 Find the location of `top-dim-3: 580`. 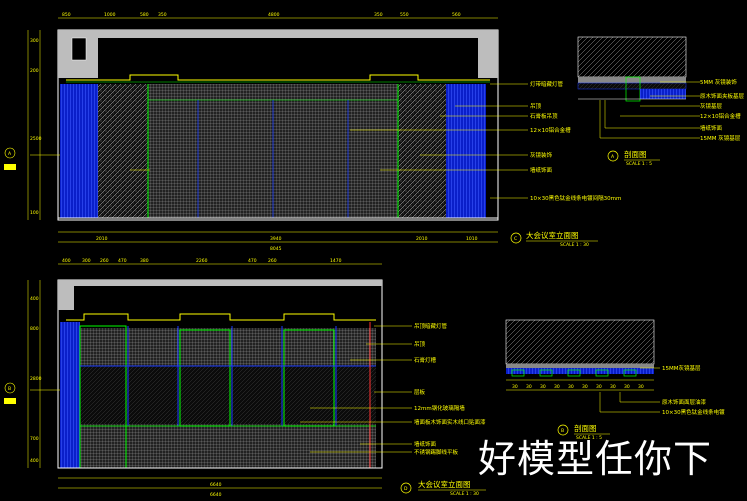

top-dim-3: 580 is located at coordinates (144, 15).